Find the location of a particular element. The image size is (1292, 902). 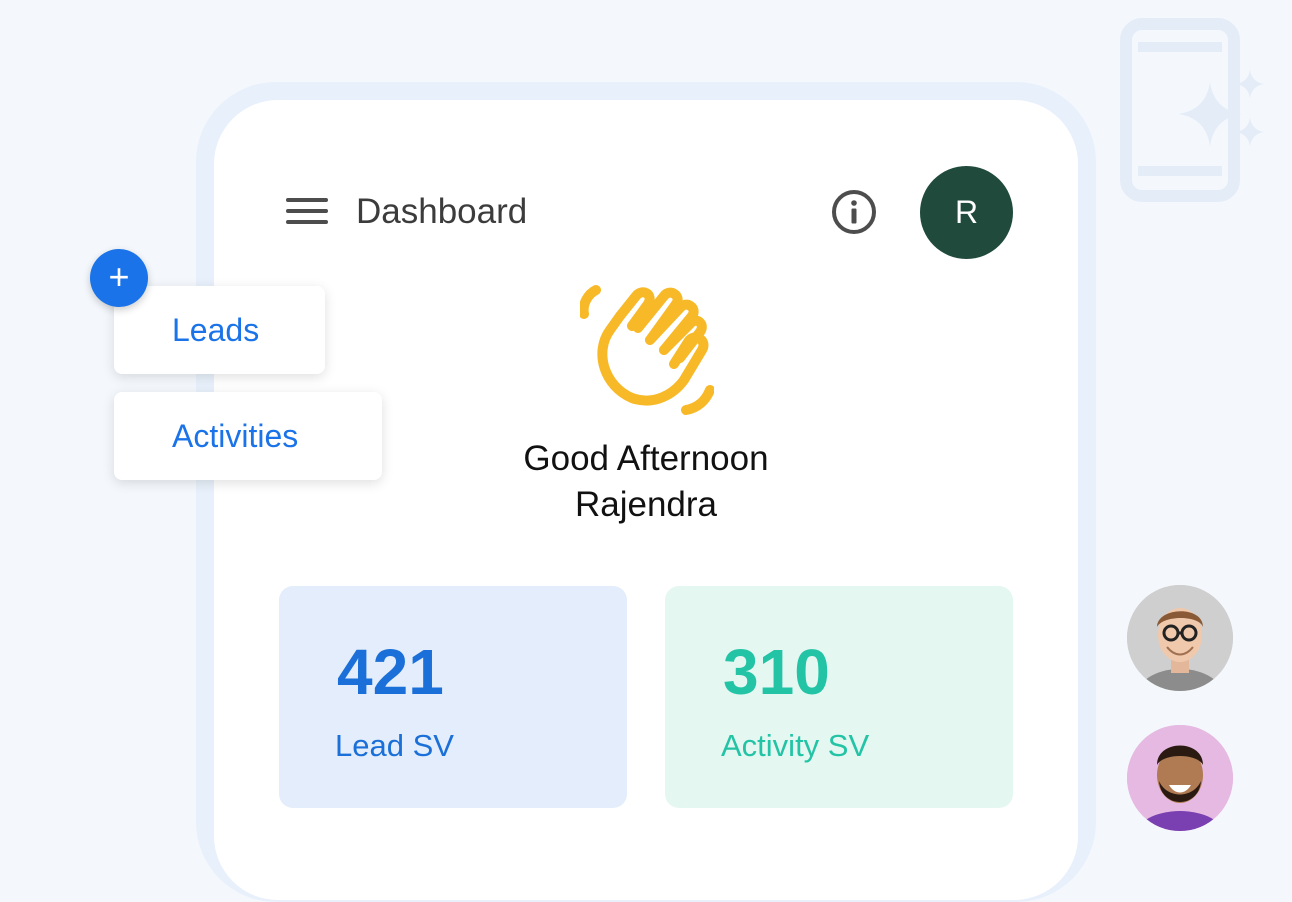

plus-icon: + is located at coordinates (119, 276).